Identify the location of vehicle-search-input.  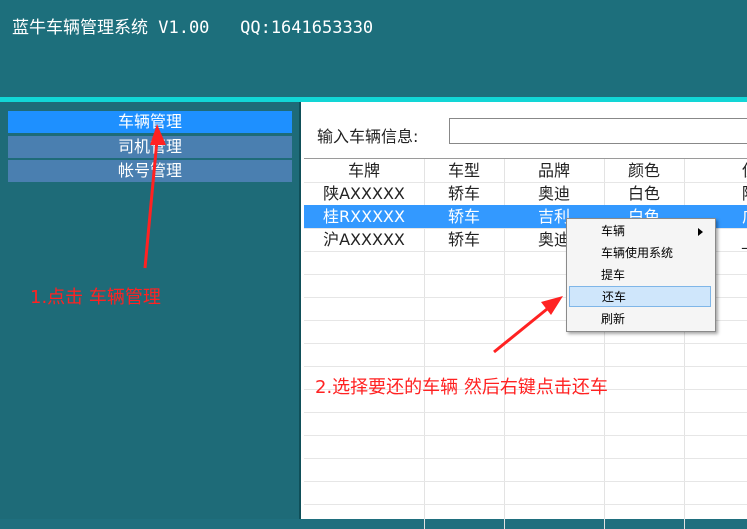
(598, 131).